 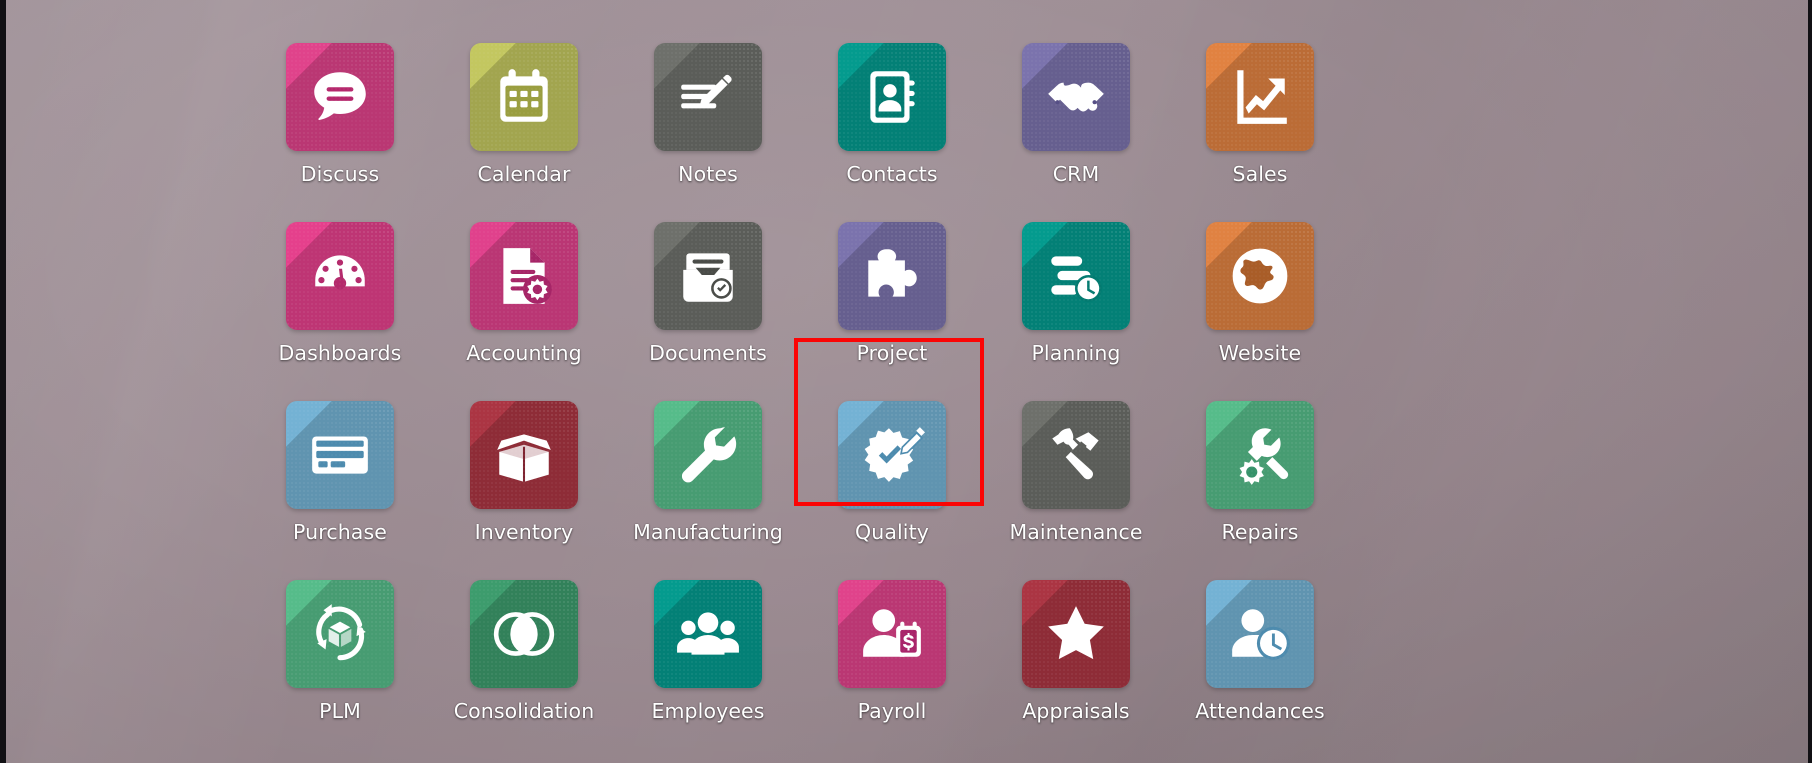 I want to click on app-item-calendar: Calendar, so click(x=524, y=119).